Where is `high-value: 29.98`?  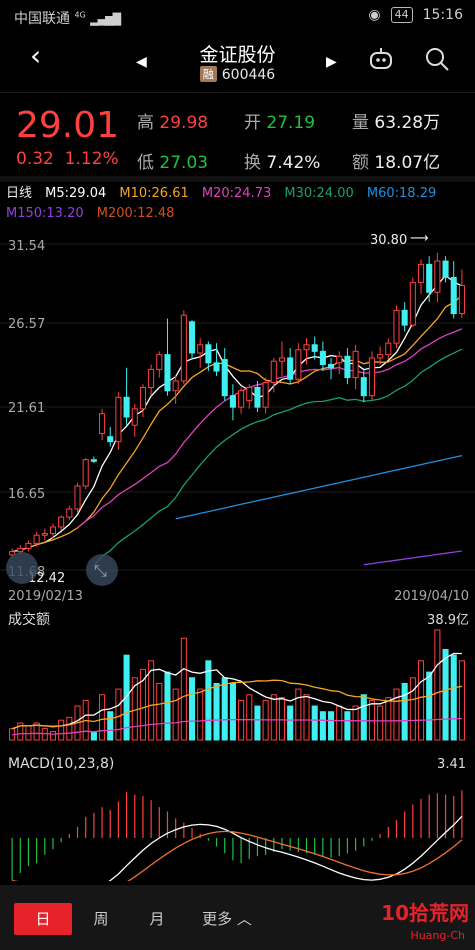 high-value: 29.98 is located at coordinates (184, 123).